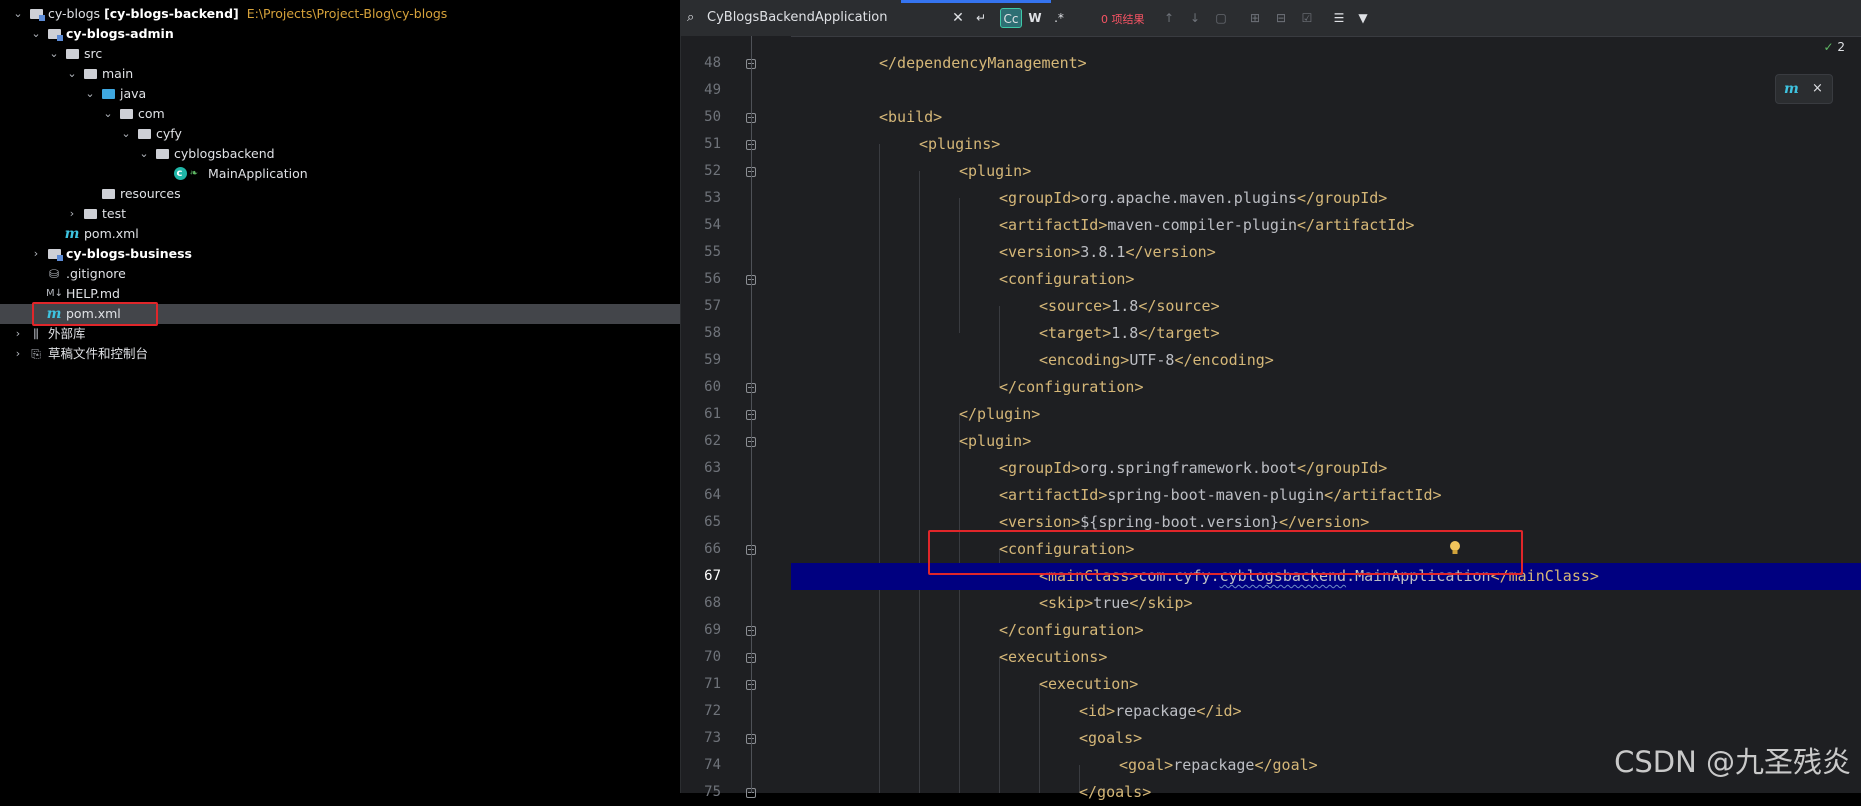  I want to click on code-line: <encoding>UTF-8</encoding>, so click(1326, 360).